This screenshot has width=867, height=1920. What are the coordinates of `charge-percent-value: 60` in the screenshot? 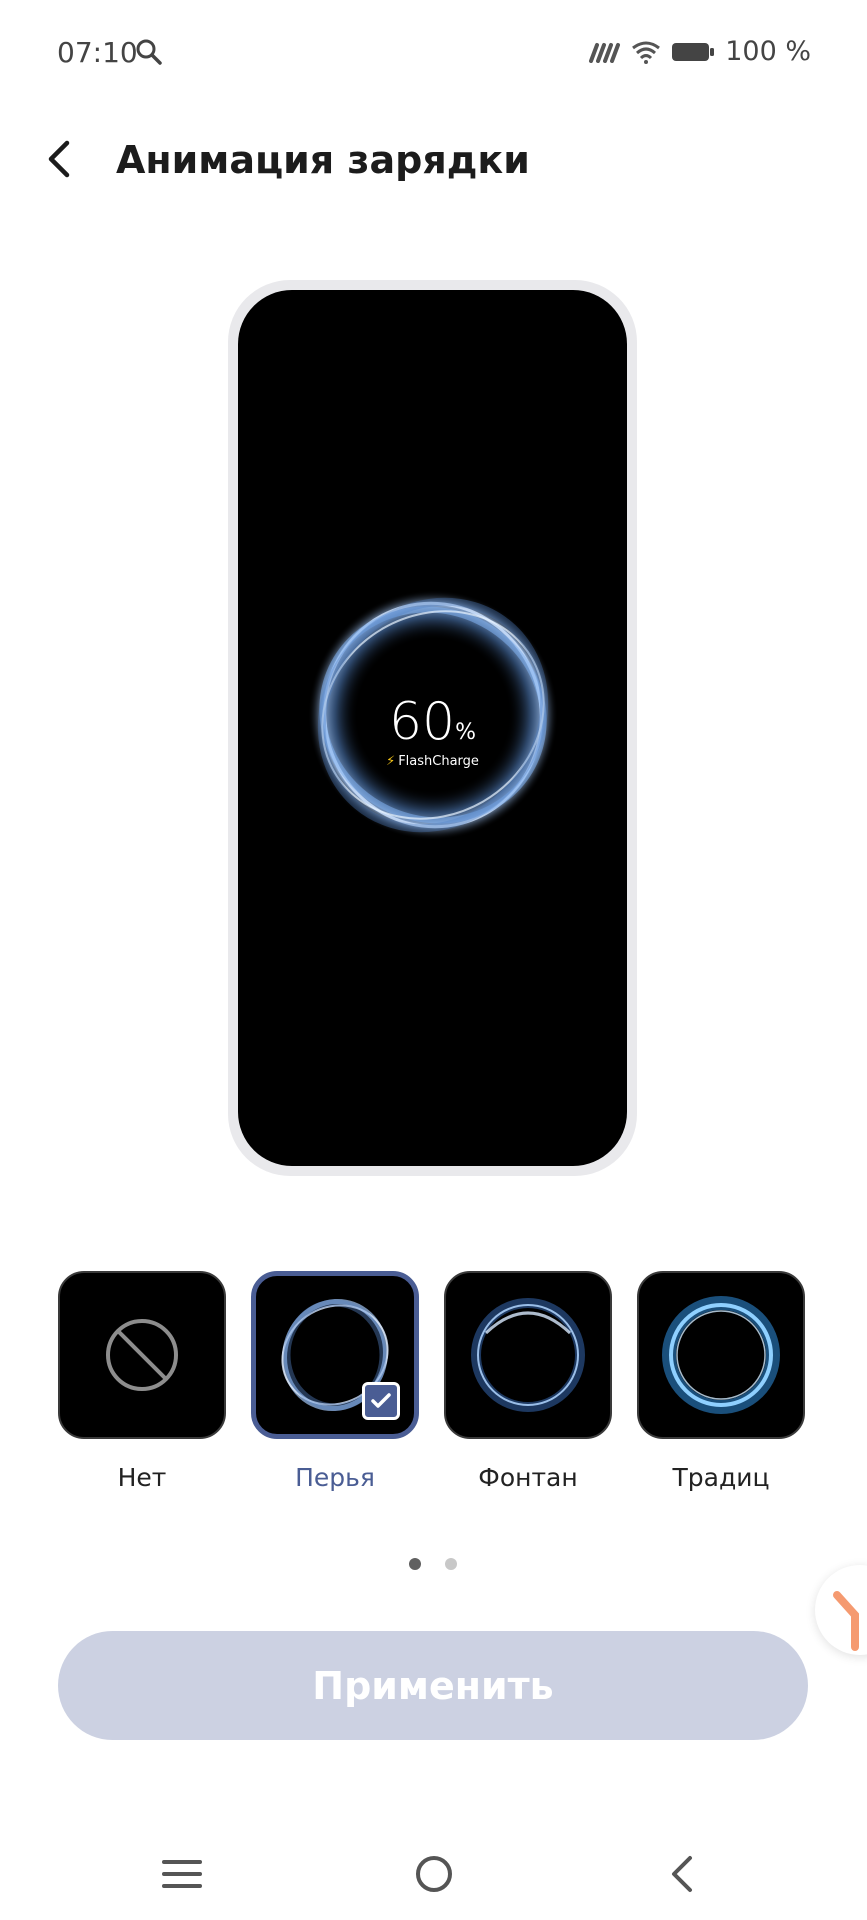 It's located at (422, 722).